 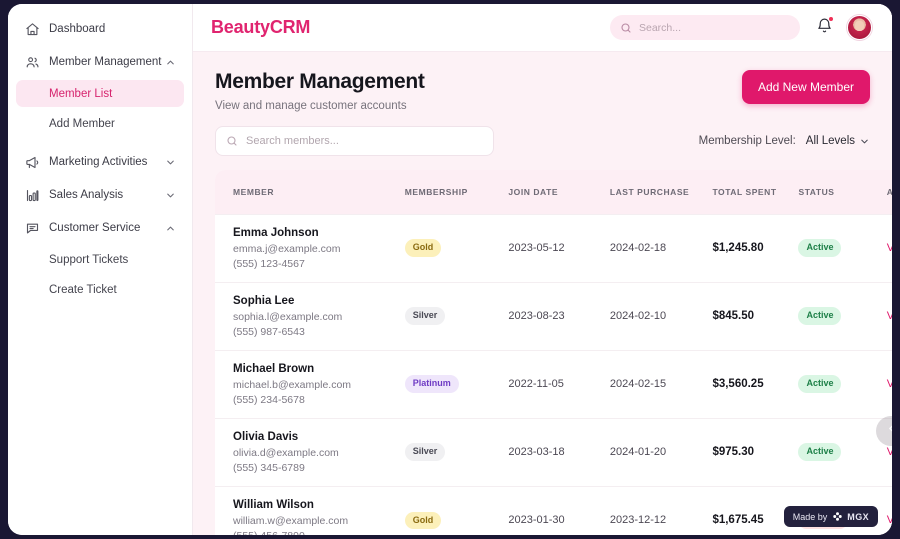 What do you see at coordinates (319, 532) in the screenshot?
I see `member-phone: (555) 456-7890` at bounding box center [319, 532].